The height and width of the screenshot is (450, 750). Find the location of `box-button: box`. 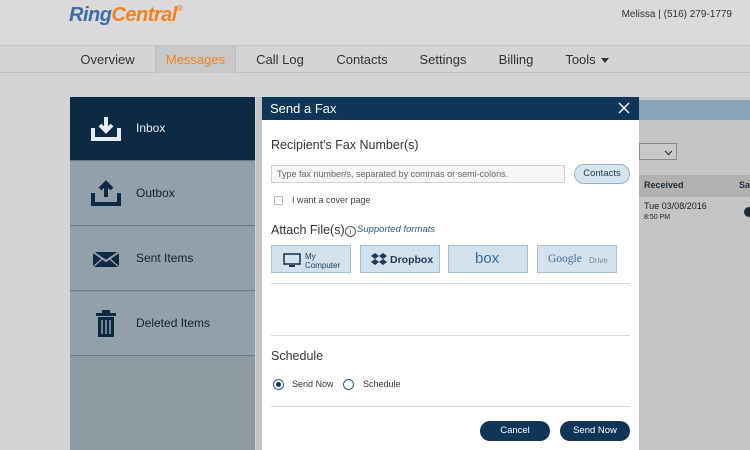

box-button: box is located at coordinates (488, 259).